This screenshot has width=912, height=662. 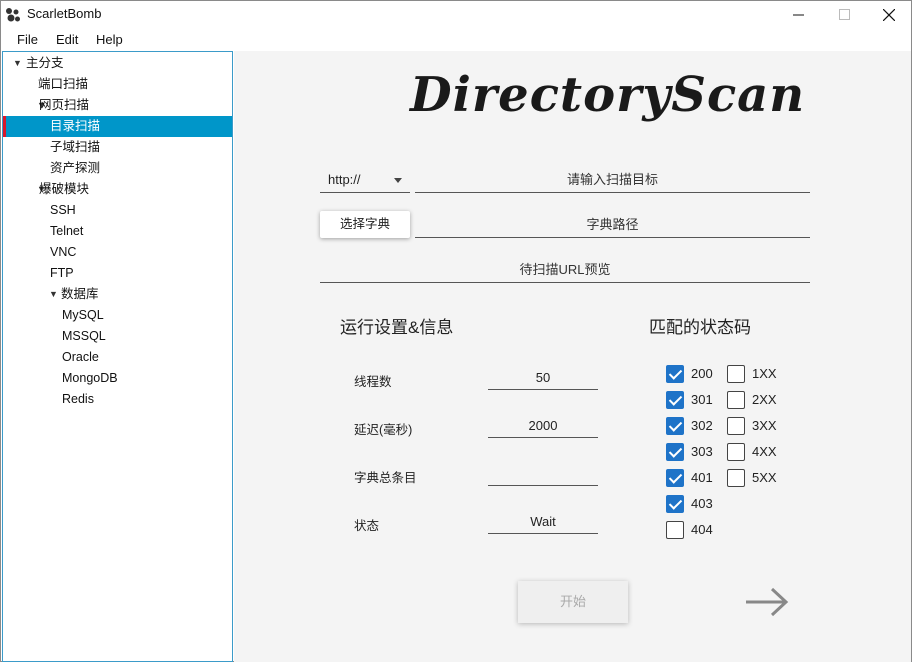 What do you see at coordinates (383, 430) in the screenshot?
I see `field-label: 延迟(毫秒)` at bounding box center [383, 430].